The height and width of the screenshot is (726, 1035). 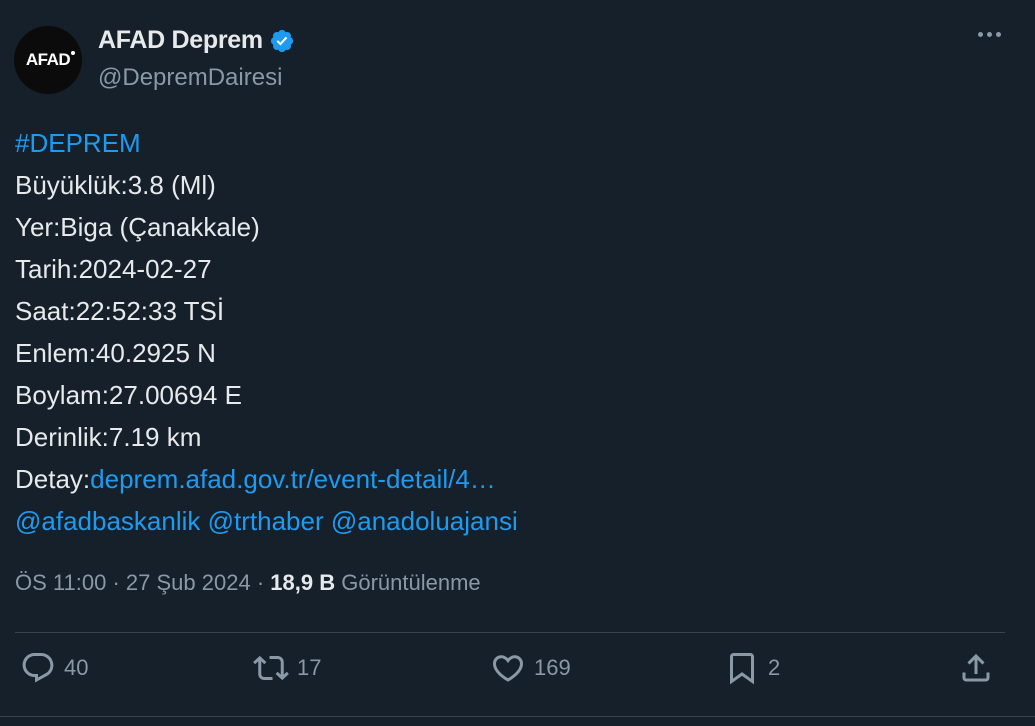 What do you see at coordinates (60, 582) in the screenshot?
I see `tweet-time: ÖS 11:00` at bounding box center [60, 582].